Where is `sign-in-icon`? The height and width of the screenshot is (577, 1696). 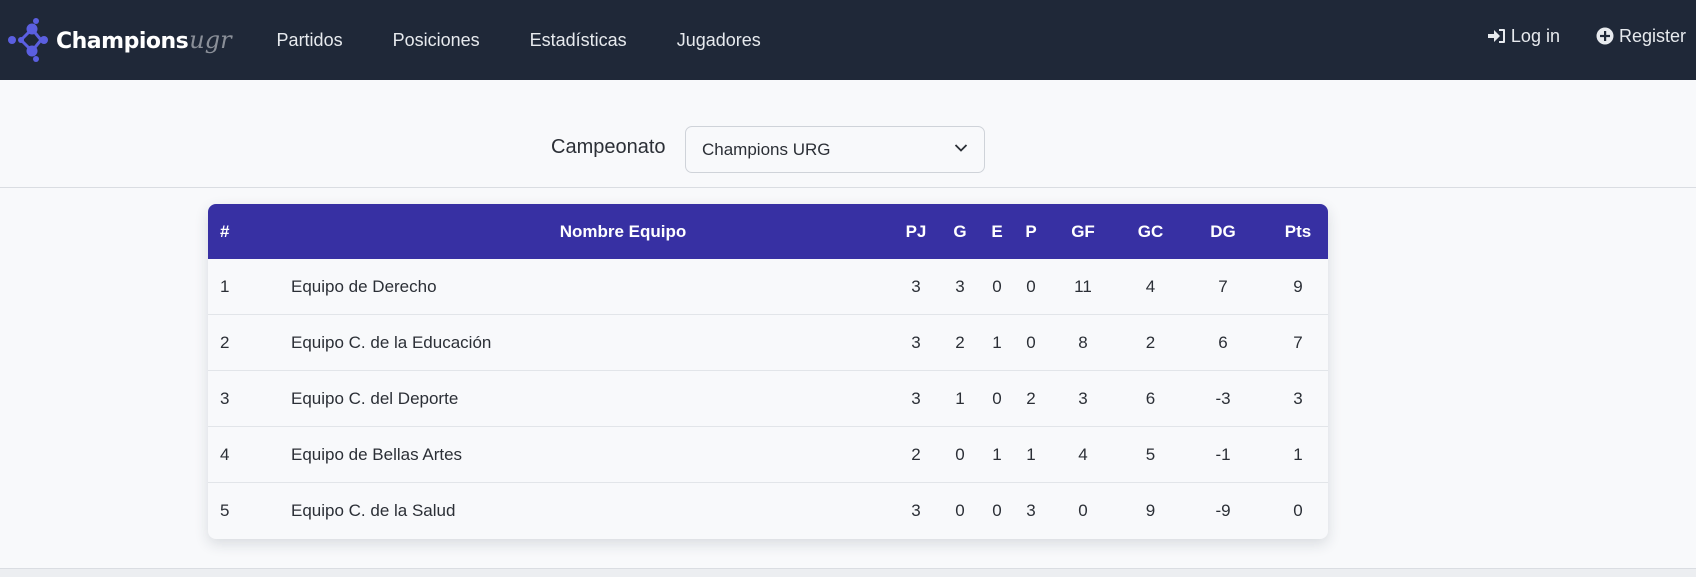
sign-in-icon is located at coordinates (1496, 36).